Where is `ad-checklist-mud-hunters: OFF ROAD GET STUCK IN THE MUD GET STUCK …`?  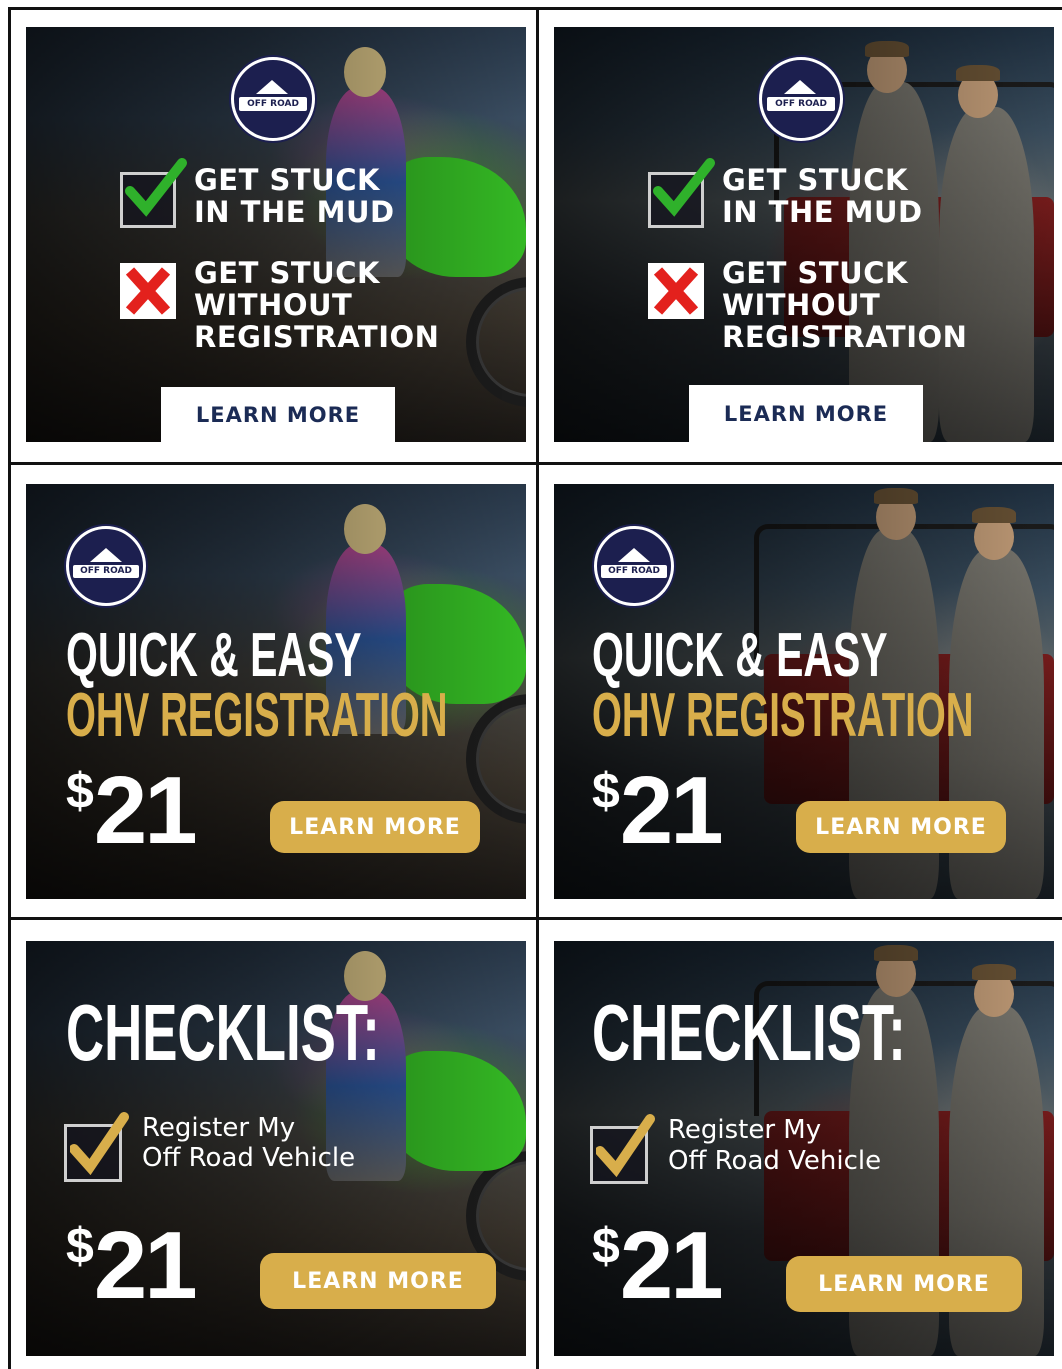
ad-checklist-mud-hunters: OFF ROAD GET STUCK IN THE MUD GET STUCK … is located at coordinates (804, 234).